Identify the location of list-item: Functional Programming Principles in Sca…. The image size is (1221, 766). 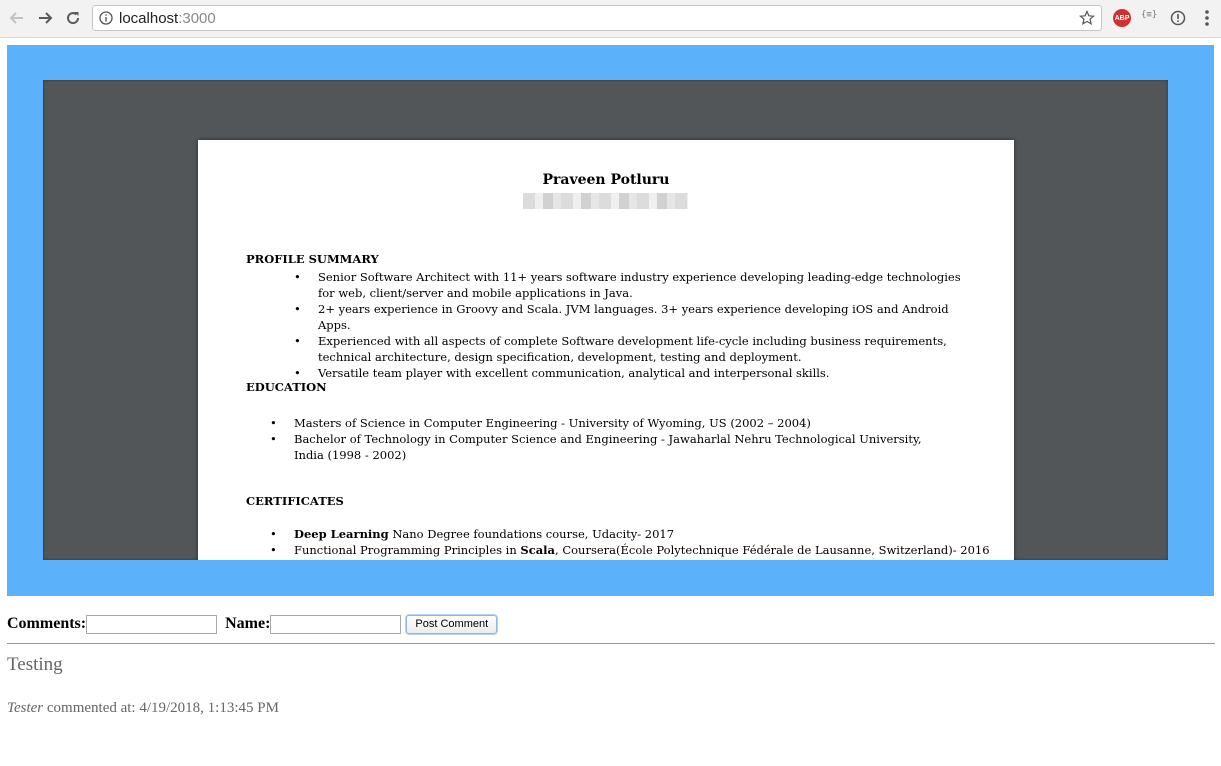
(632, 550).